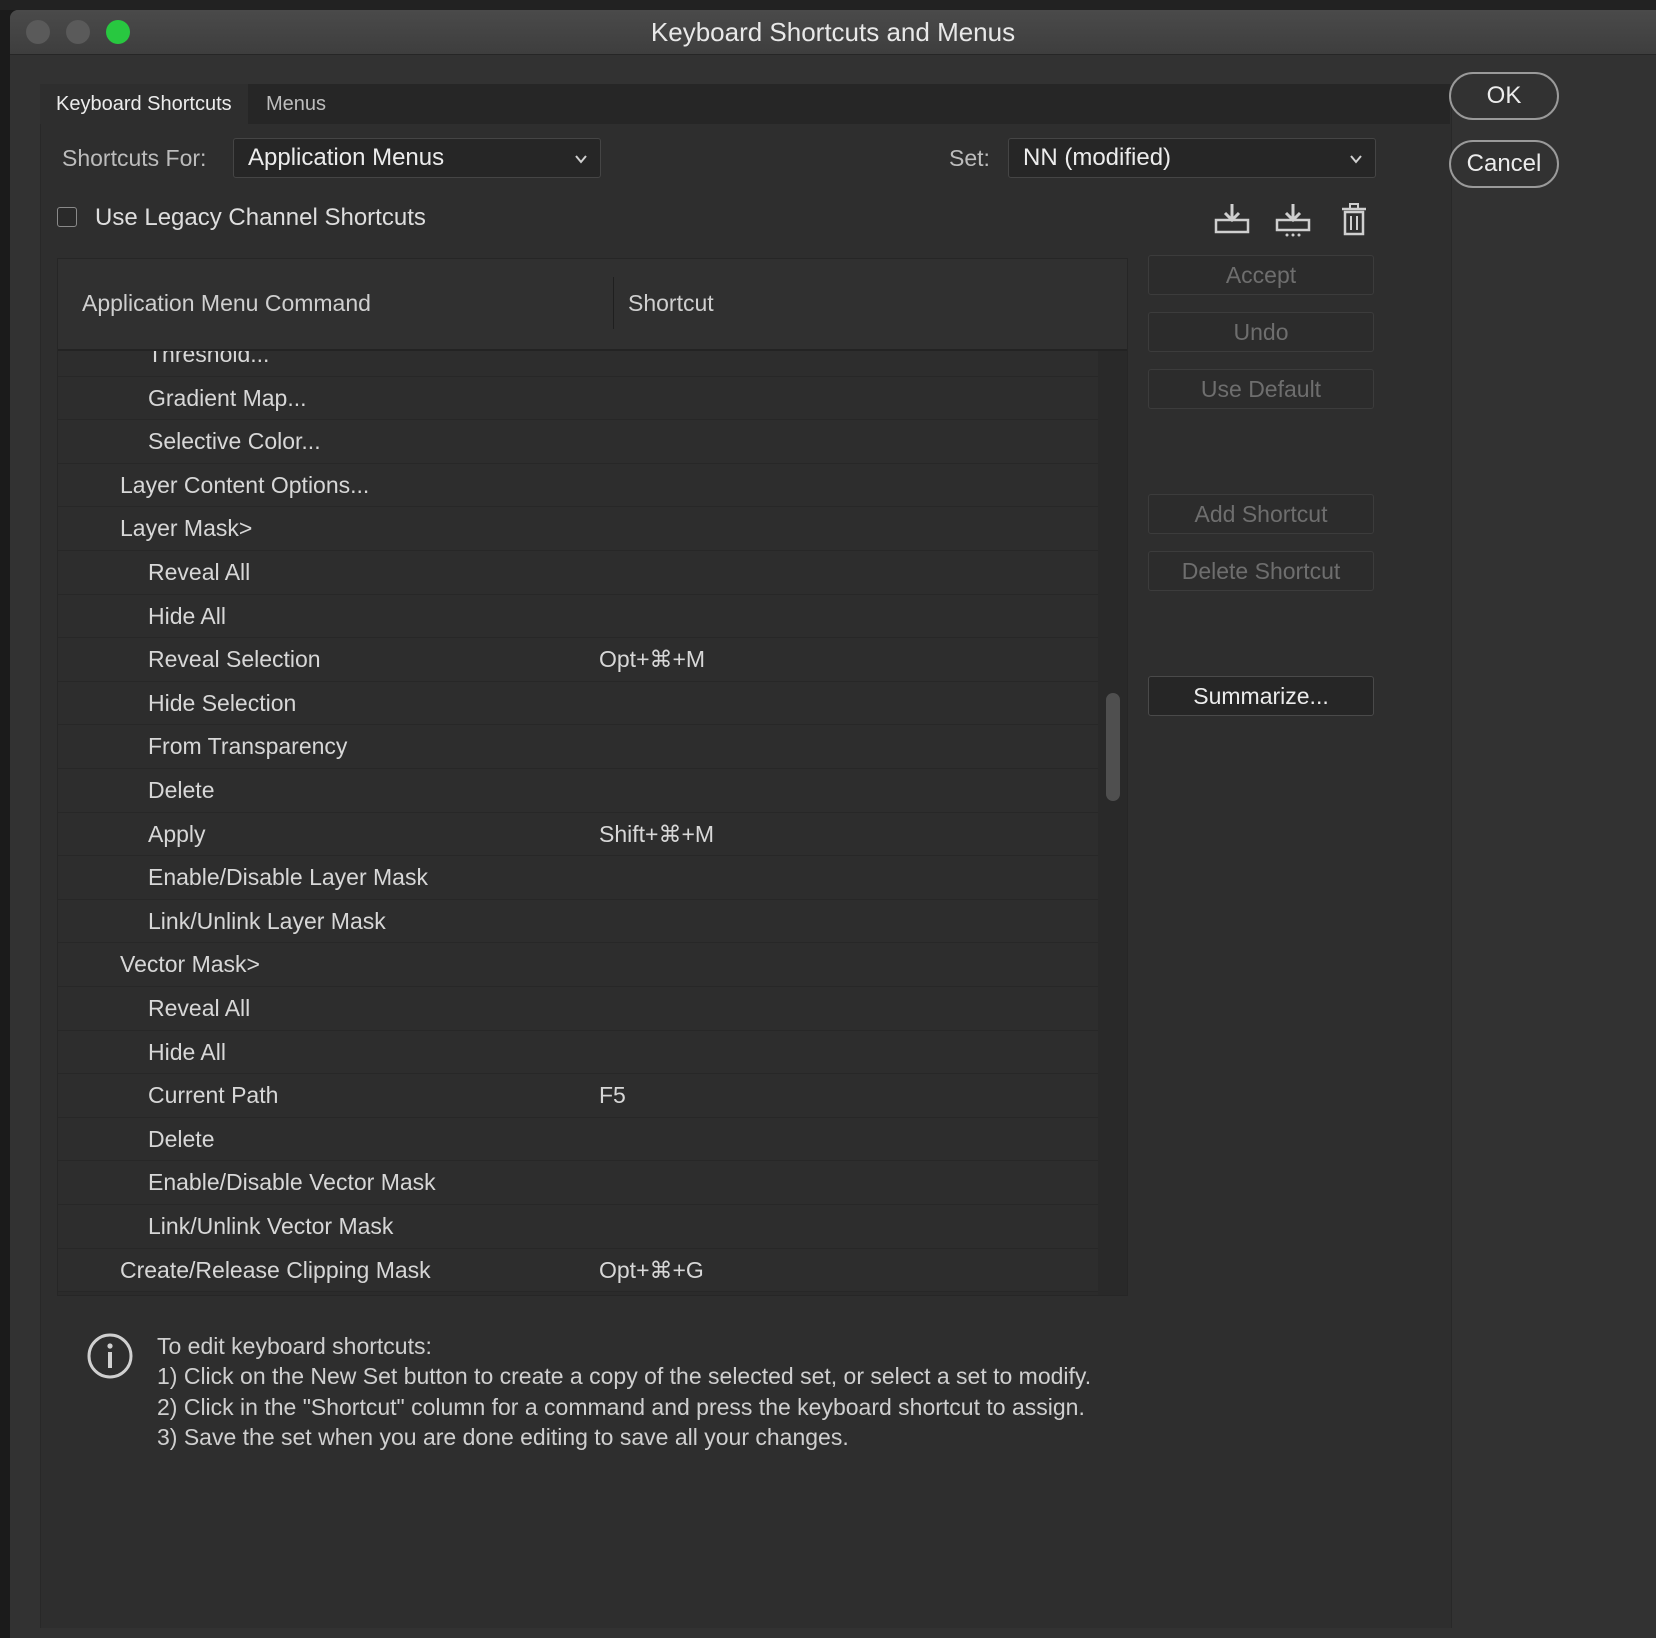 The width and height of the screenshot is (1656, 1638). What do you see at coordinates (612, 1096) in the screenshot?
I see `shortcut-cell: F5` at bounding box center [612, 1096].